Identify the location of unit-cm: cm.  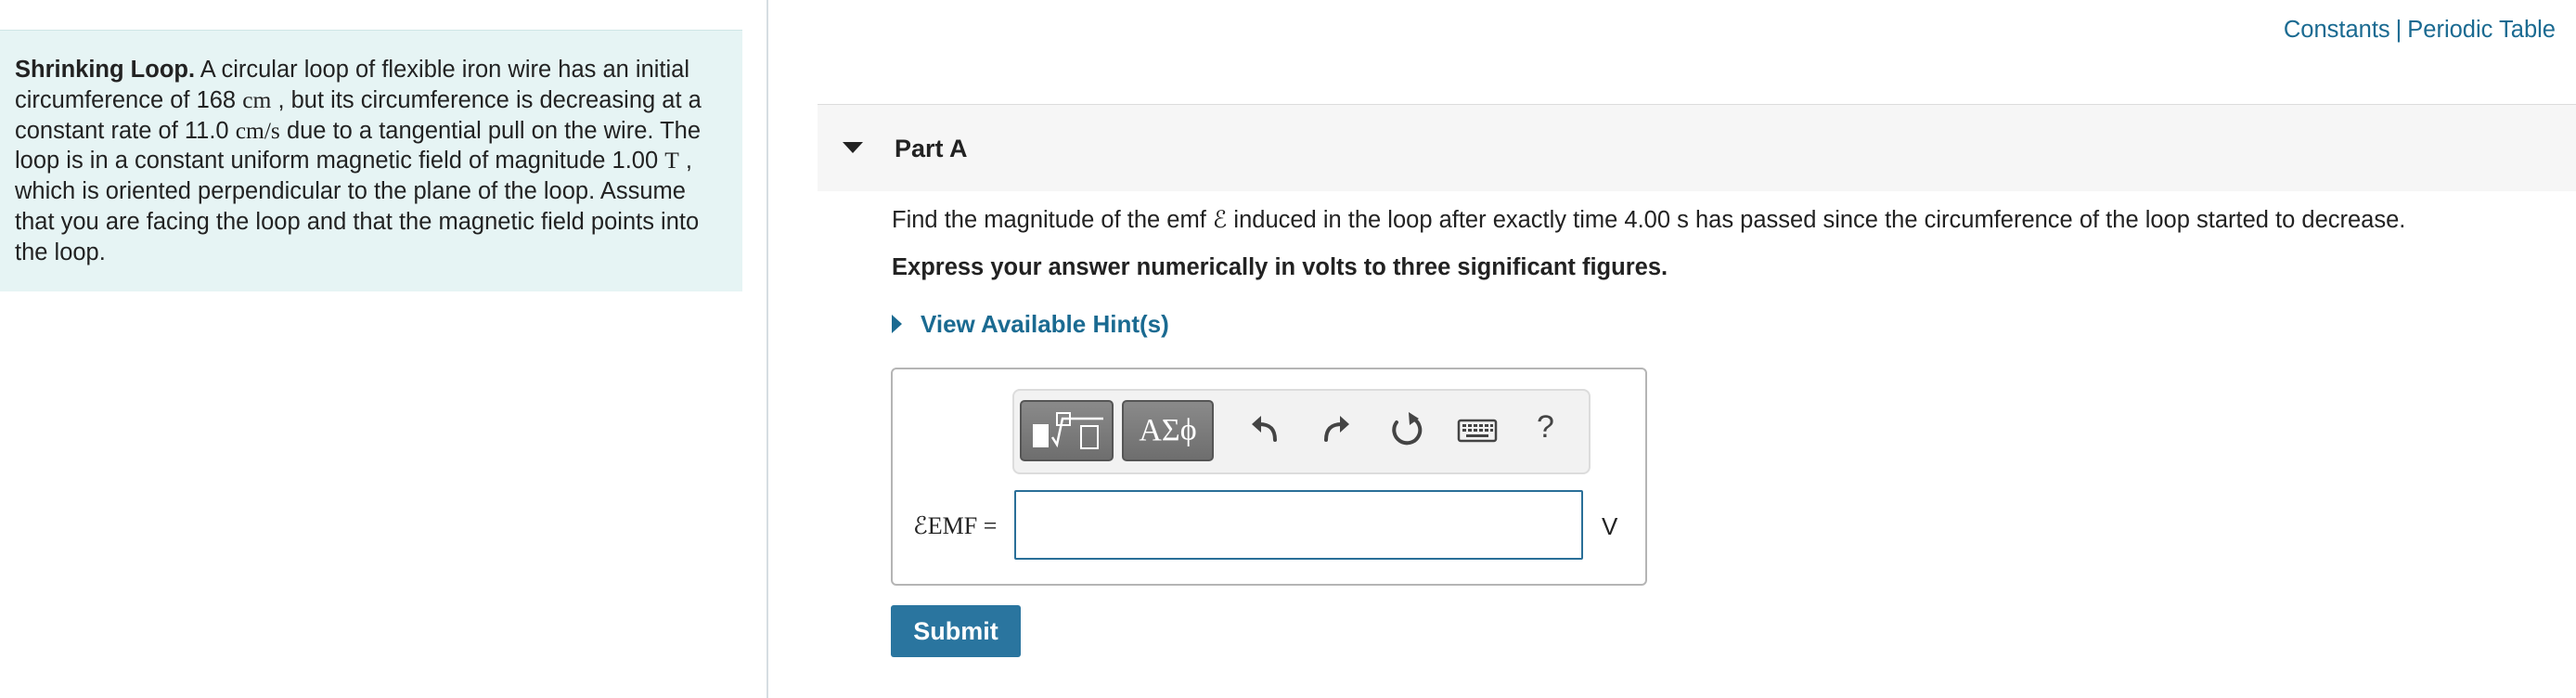
(257, 99).